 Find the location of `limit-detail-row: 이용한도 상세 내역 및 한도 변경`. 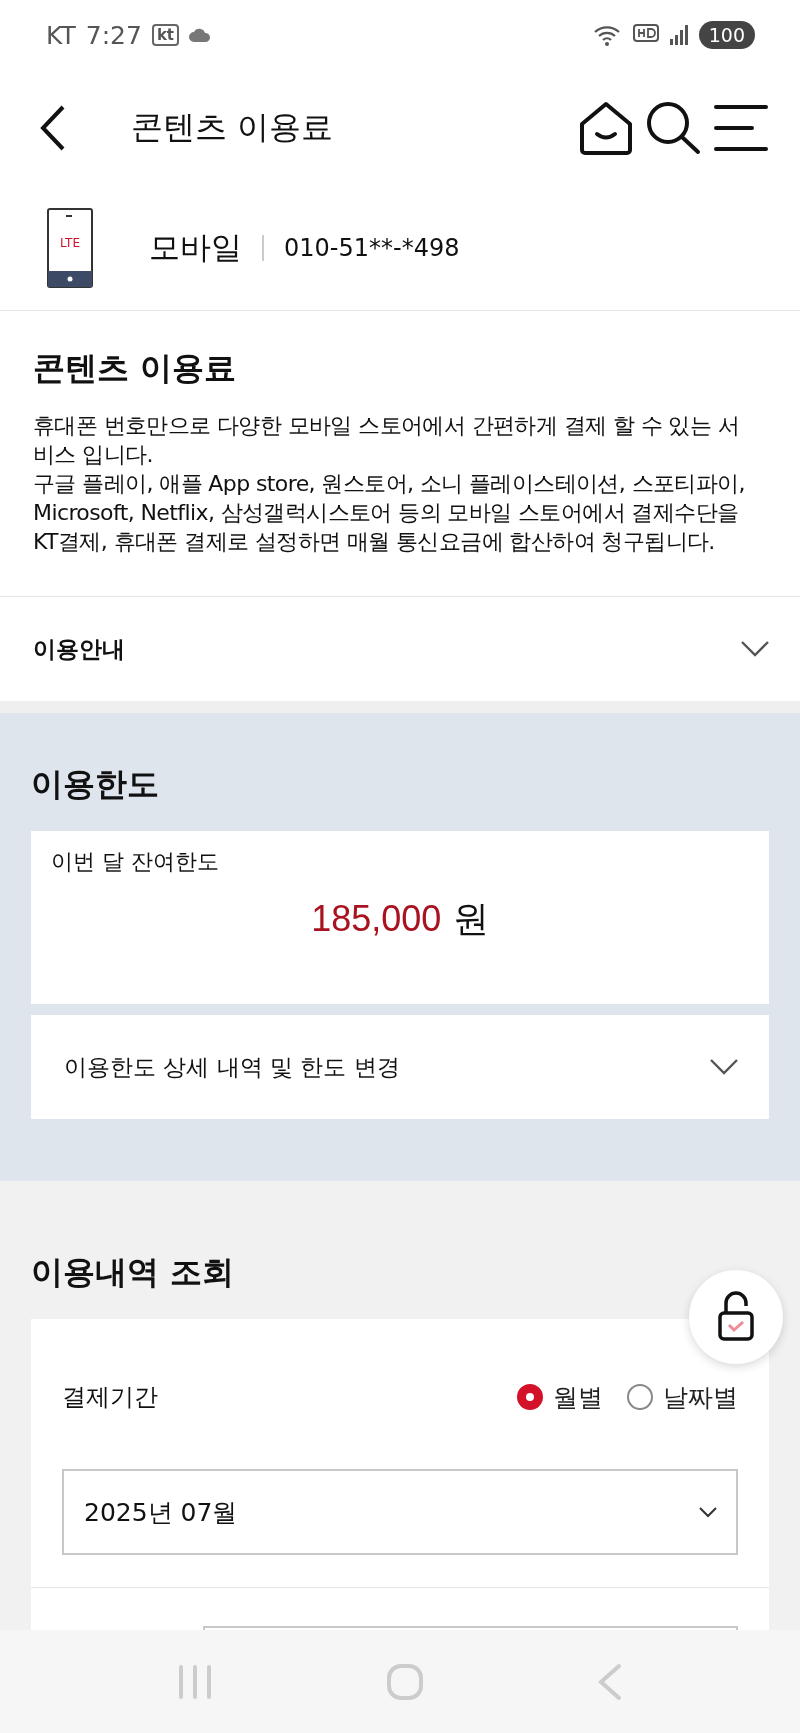

limit-detail-row: 이용한도 상세 내역 및 한도 변경 is located at coordinates (400, 1067).